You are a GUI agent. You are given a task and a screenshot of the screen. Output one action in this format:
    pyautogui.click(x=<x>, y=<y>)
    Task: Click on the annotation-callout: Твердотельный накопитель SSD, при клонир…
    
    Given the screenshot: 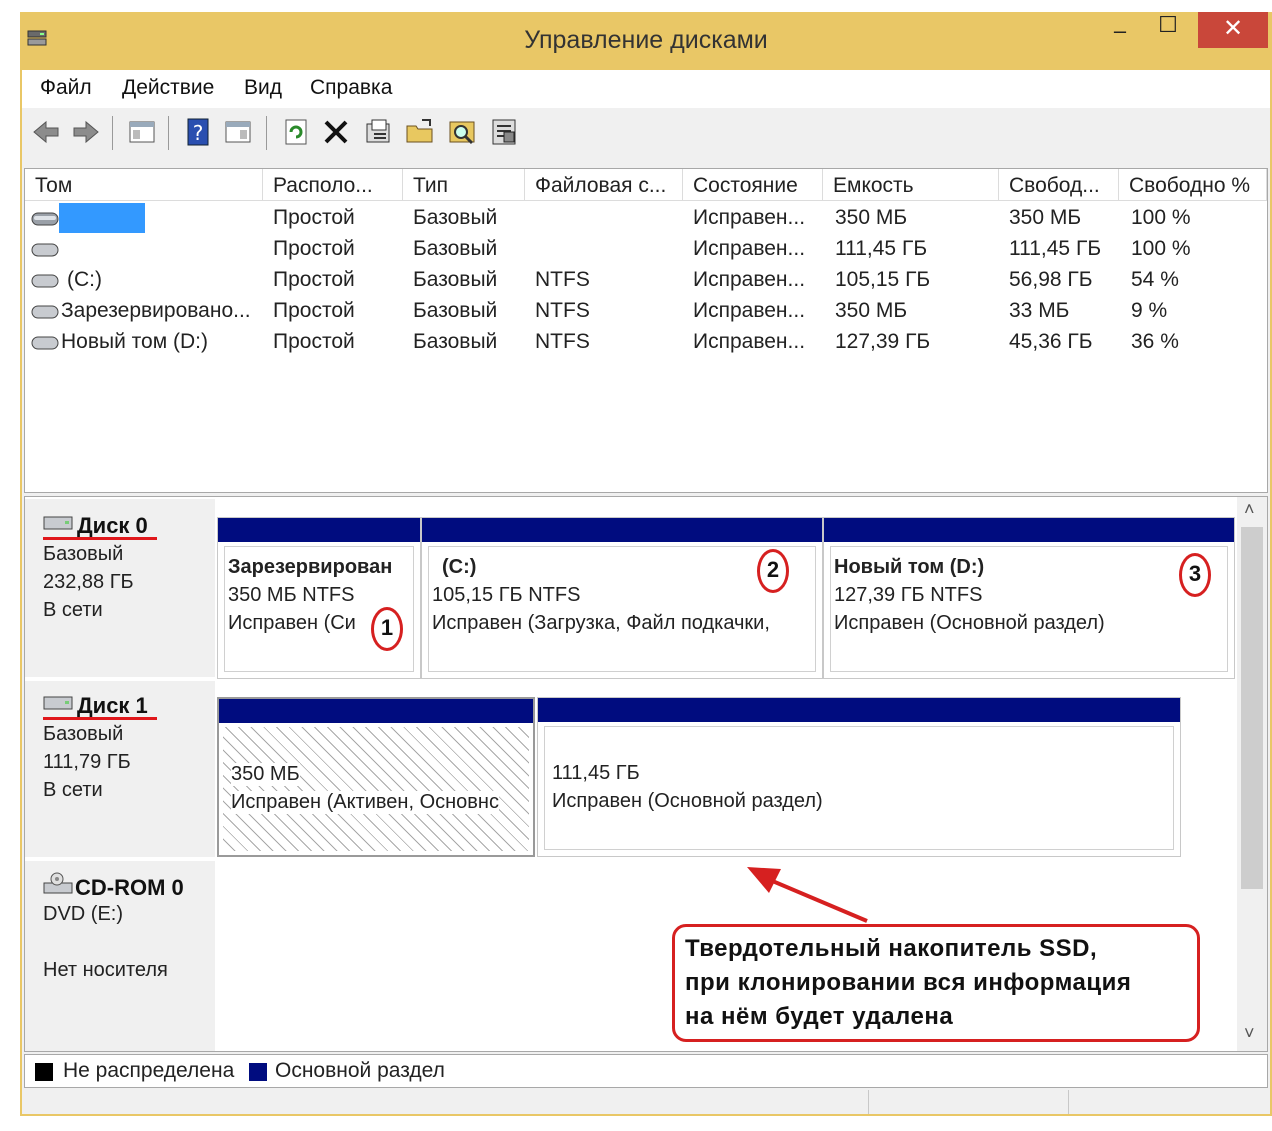 What is the action you would take?
    pyautogui.click(x=936, y=983)
    